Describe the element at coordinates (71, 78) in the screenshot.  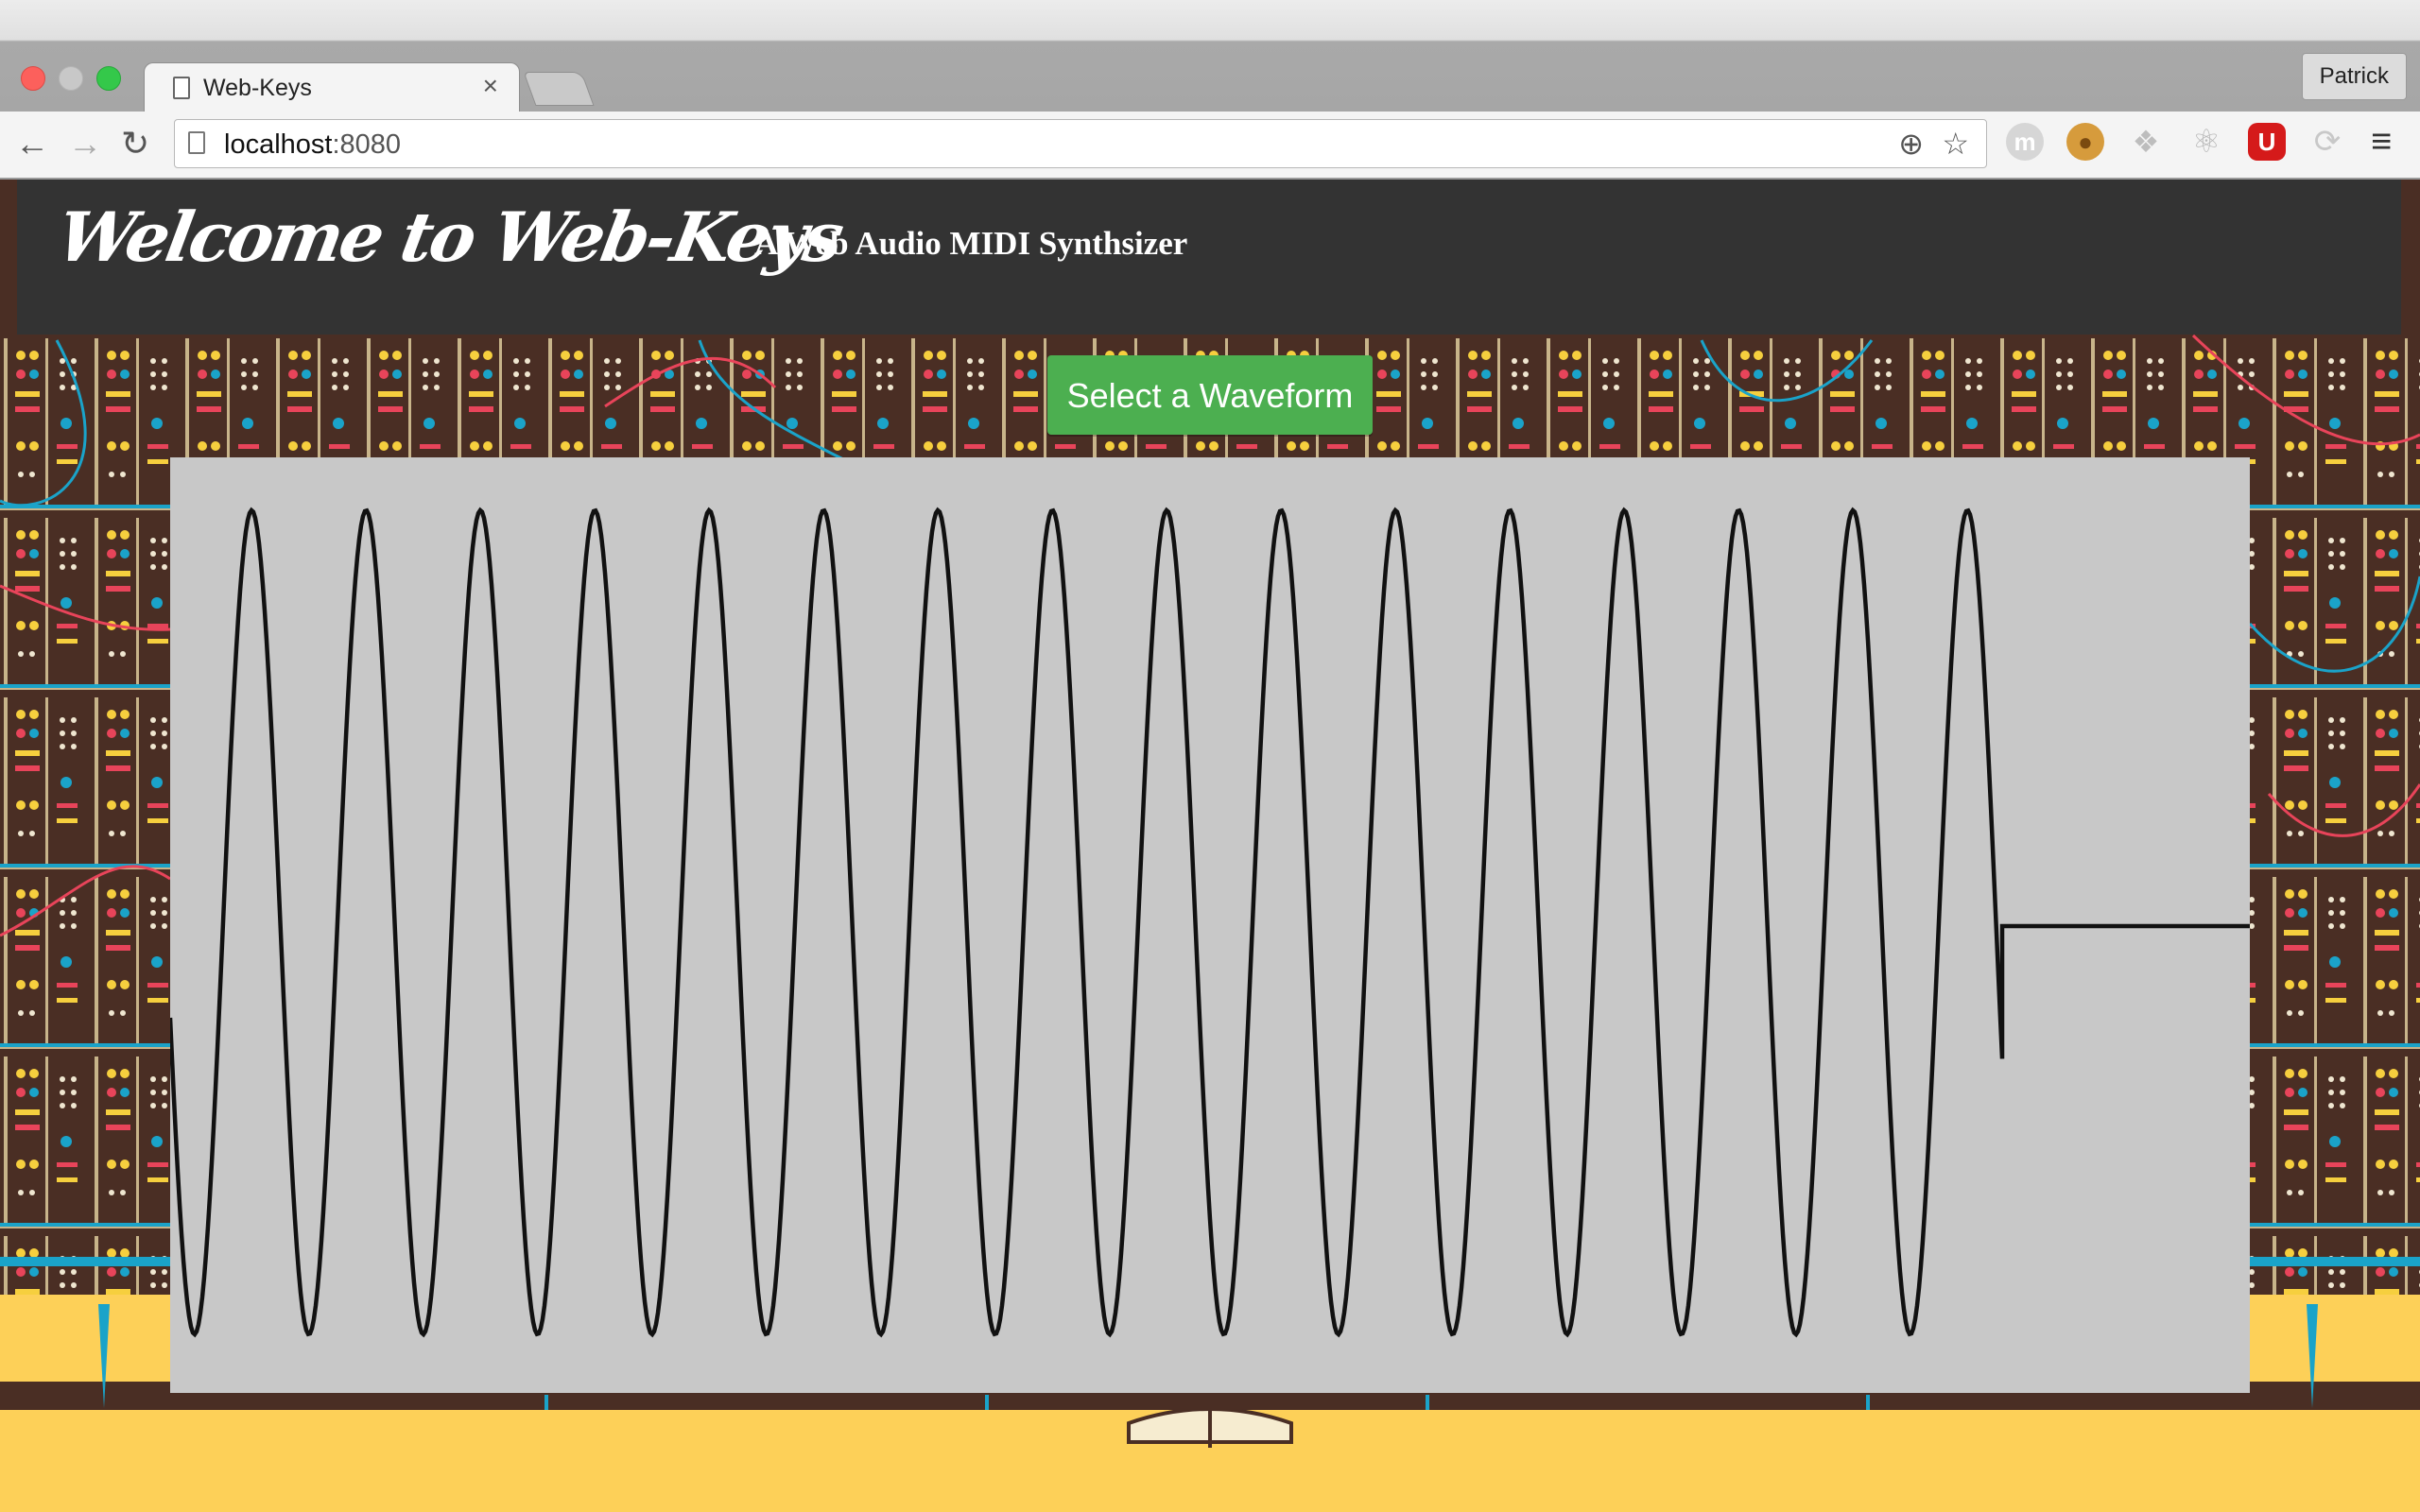
I see `minimize-window-button` at that location.